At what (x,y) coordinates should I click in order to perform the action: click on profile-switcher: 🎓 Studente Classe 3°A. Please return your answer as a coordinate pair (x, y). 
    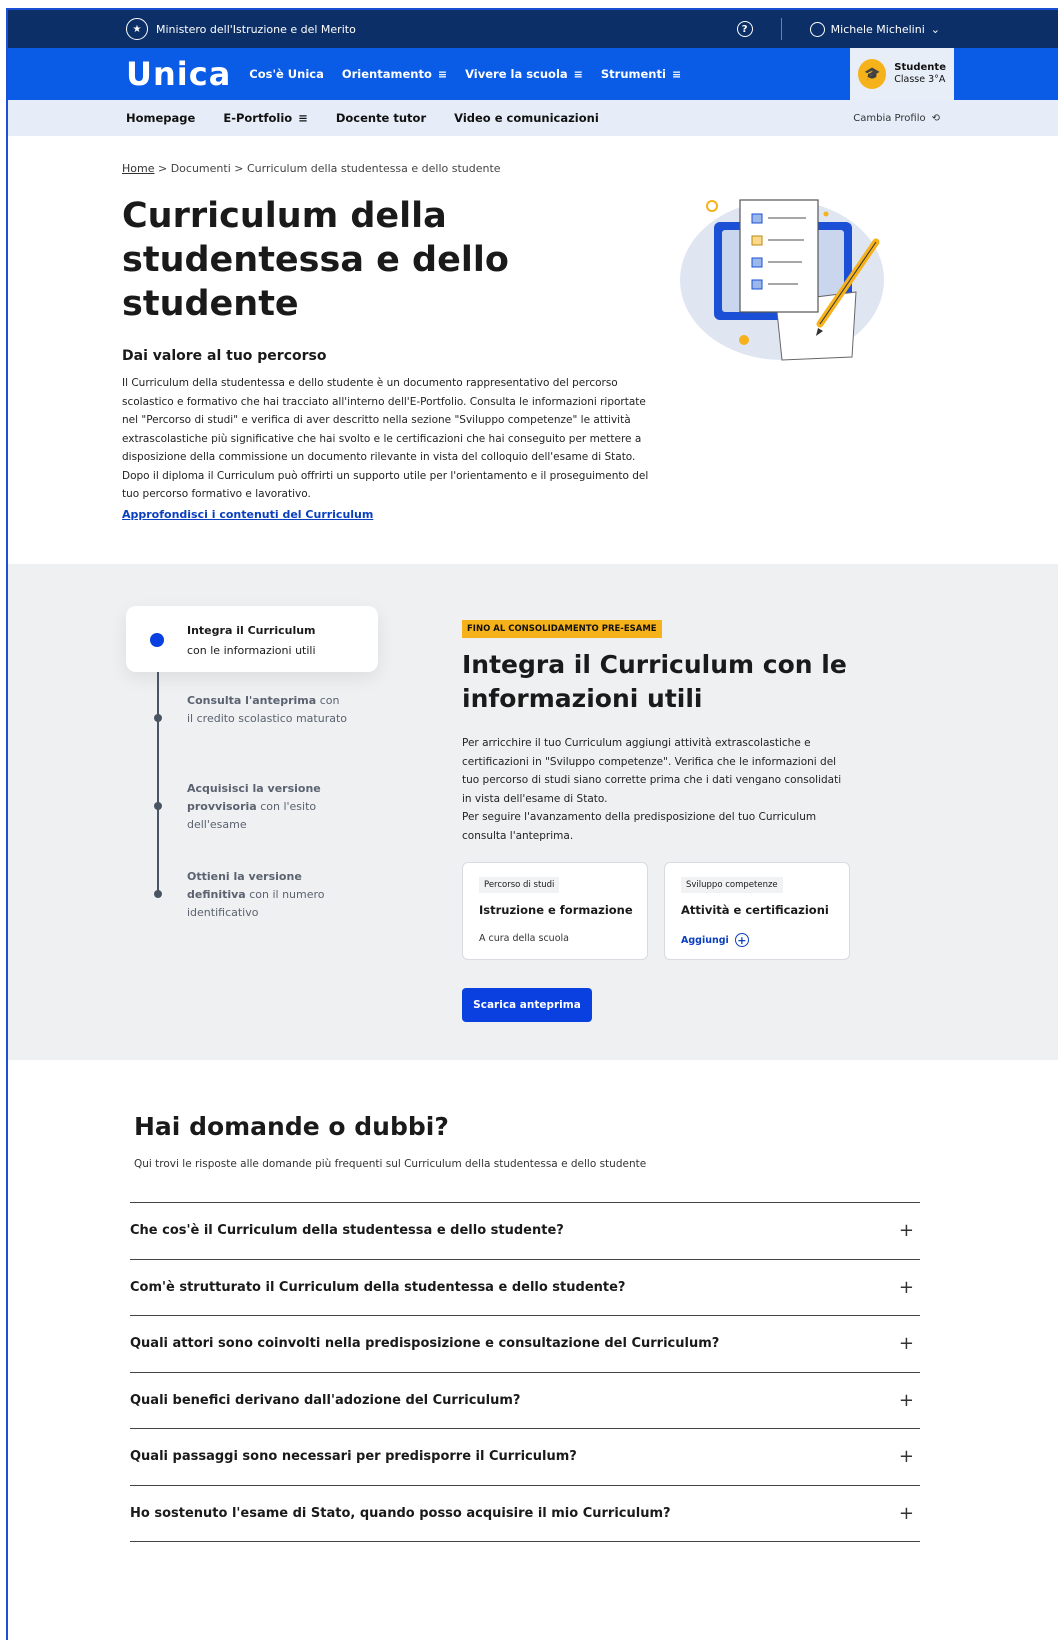
    Looking at the image, I should click on (902, 74).